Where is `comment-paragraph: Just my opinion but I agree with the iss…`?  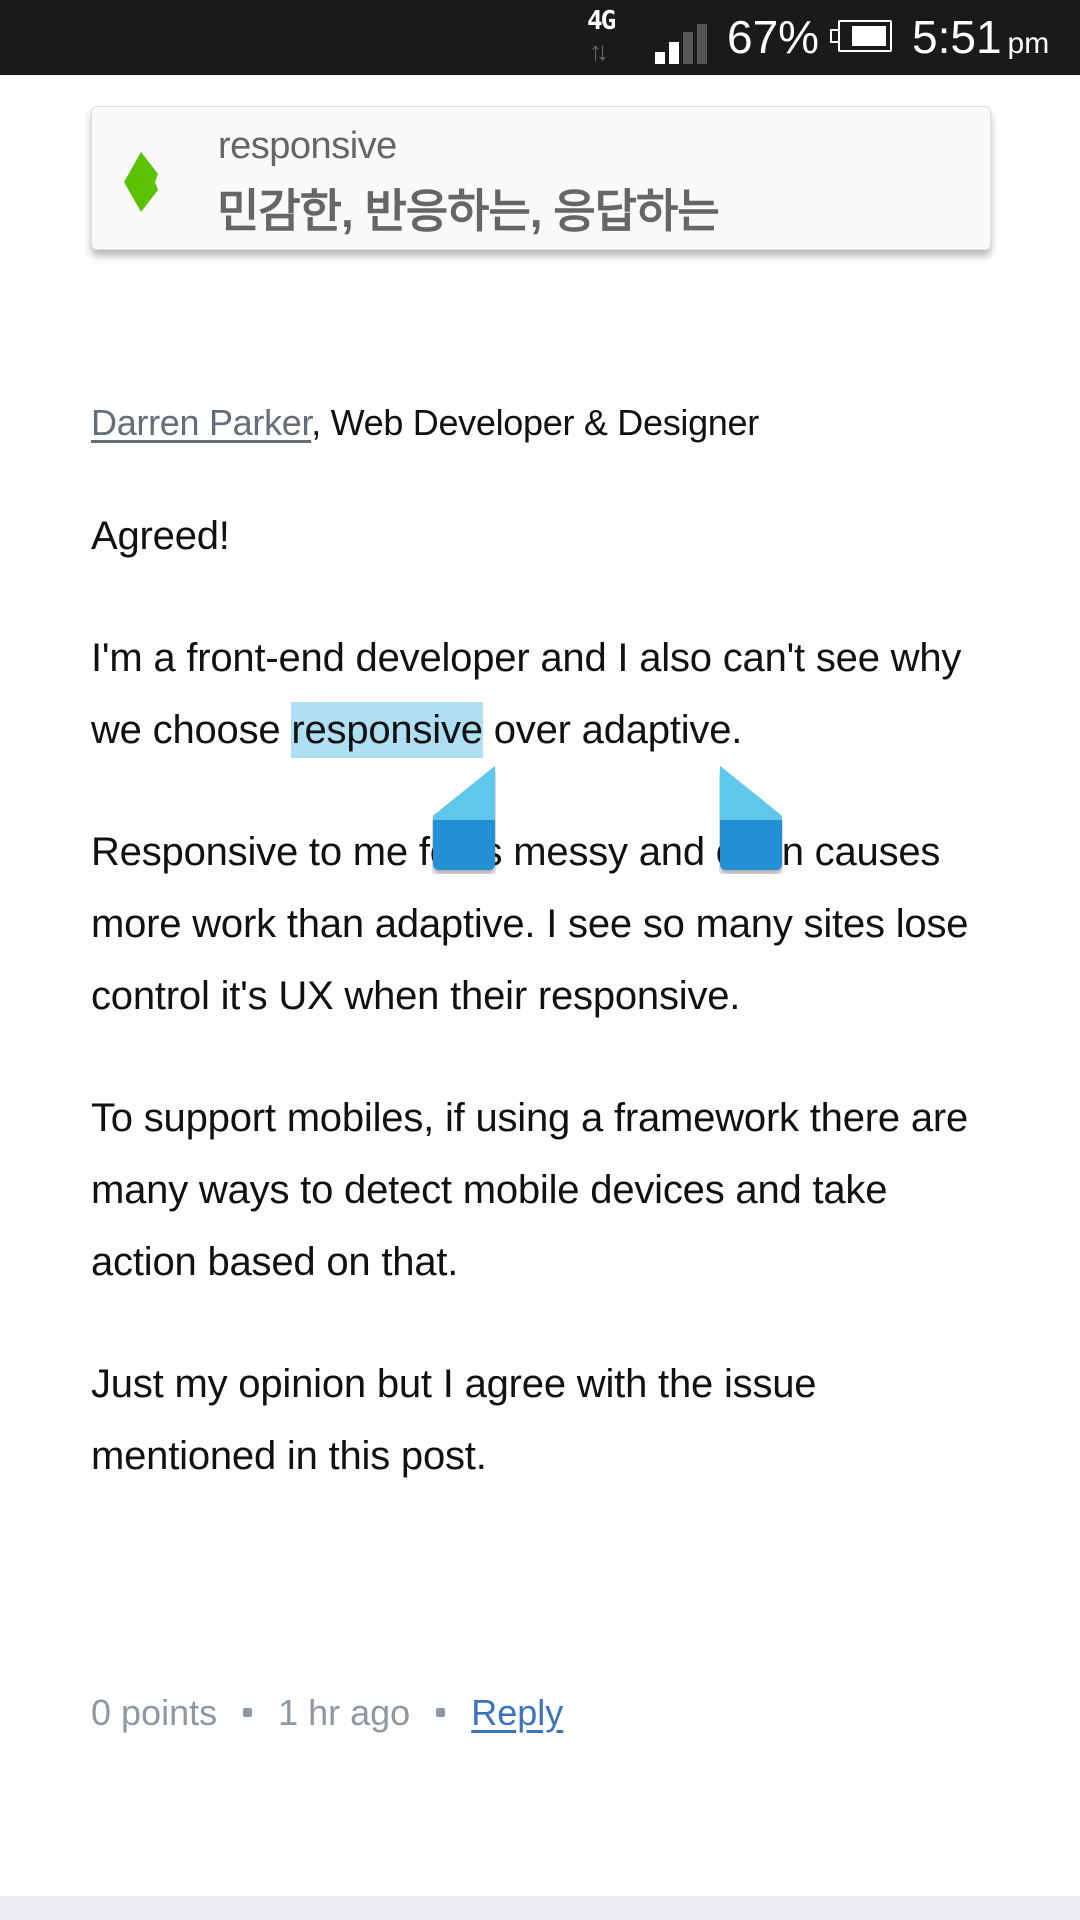
comment-paragraph: Just my opinion but I agree with the iss… is located at coordinates (454, 1420).